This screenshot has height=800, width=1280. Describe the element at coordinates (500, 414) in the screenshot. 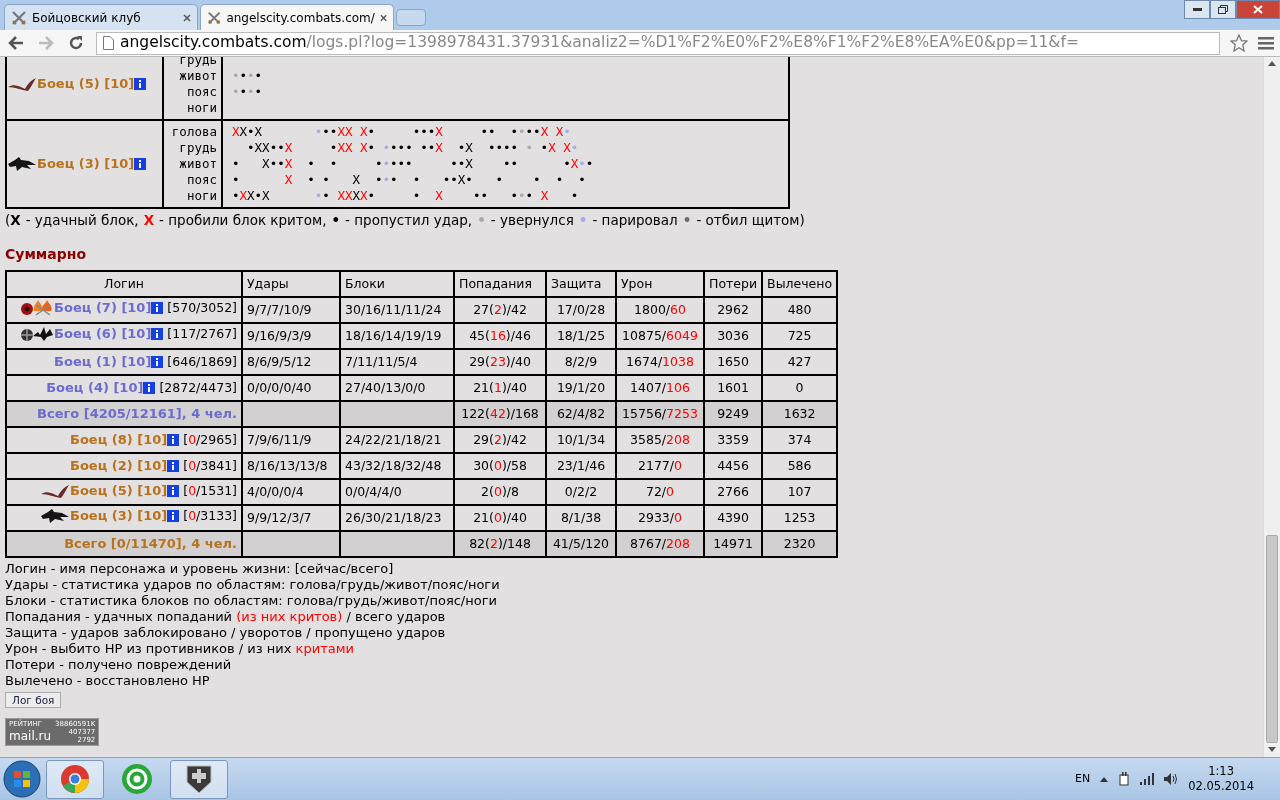

I see `table-cell: 122(42)/168` at that location.